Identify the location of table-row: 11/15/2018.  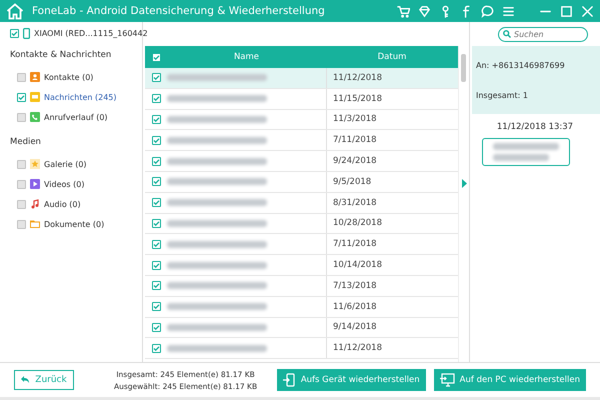
(301, 99).